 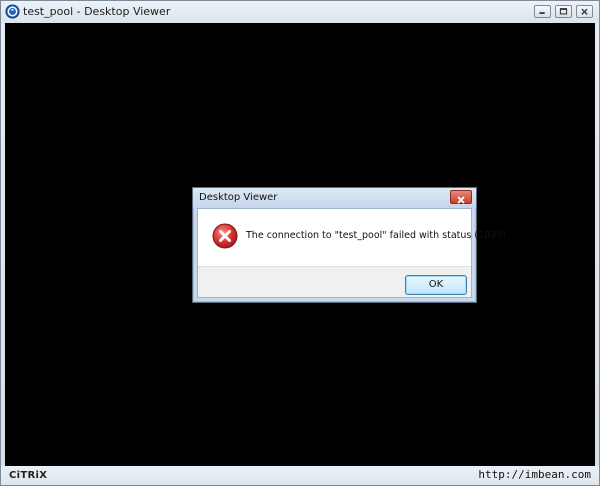 What do you see at coordinates (28, 475) in the screenshot?
I see `citrix-logo: CiTRiX` at bounding box center [28, 475].